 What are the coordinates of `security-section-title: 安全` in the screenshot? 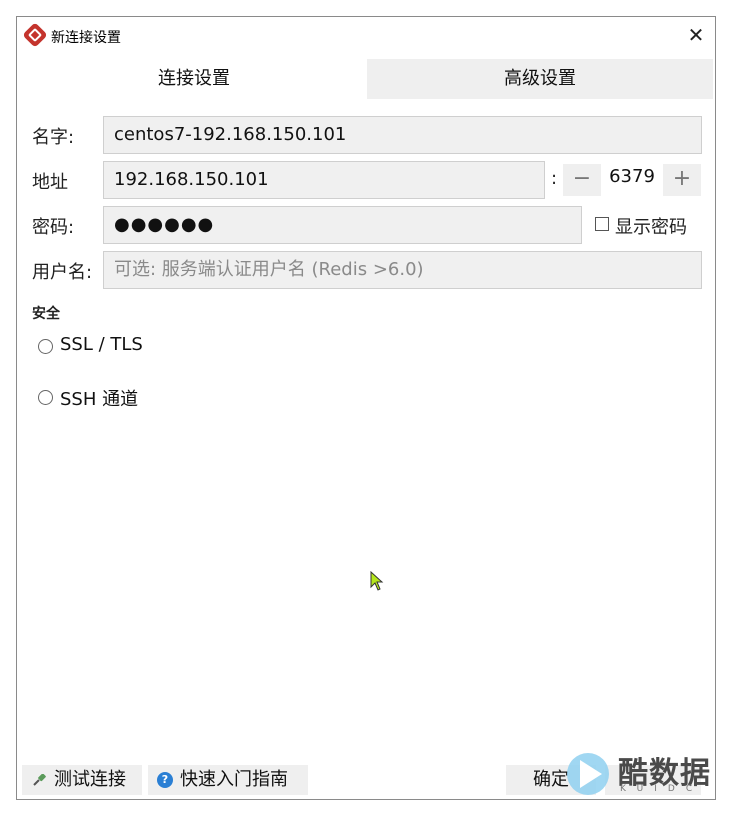 It's located at (46, 314).